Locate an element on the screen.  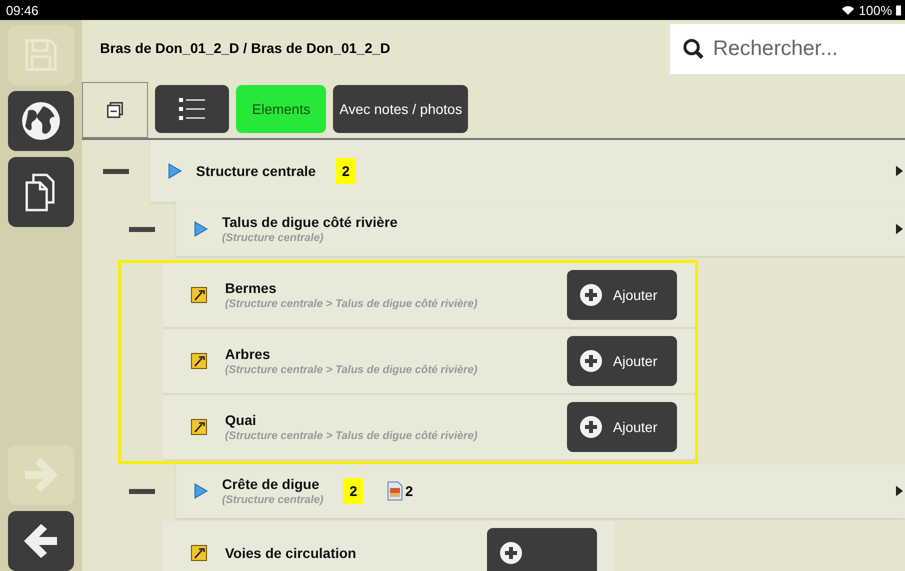
tree-node: Structure centrale 2 is located at coordinates (527, 171).